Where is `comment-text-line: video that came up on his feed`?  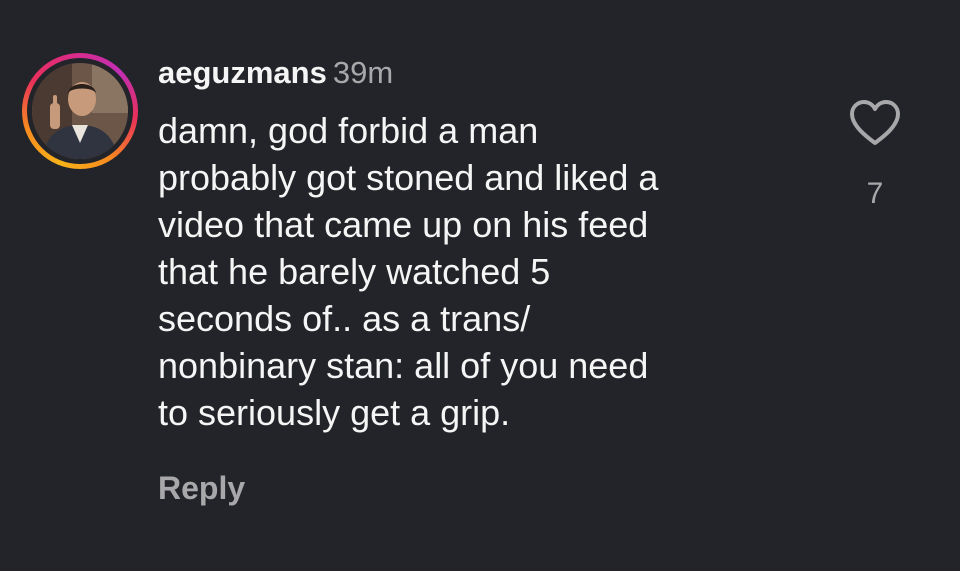 comment-text-line: video that came up on his feed is located at coordinates (403, 224).